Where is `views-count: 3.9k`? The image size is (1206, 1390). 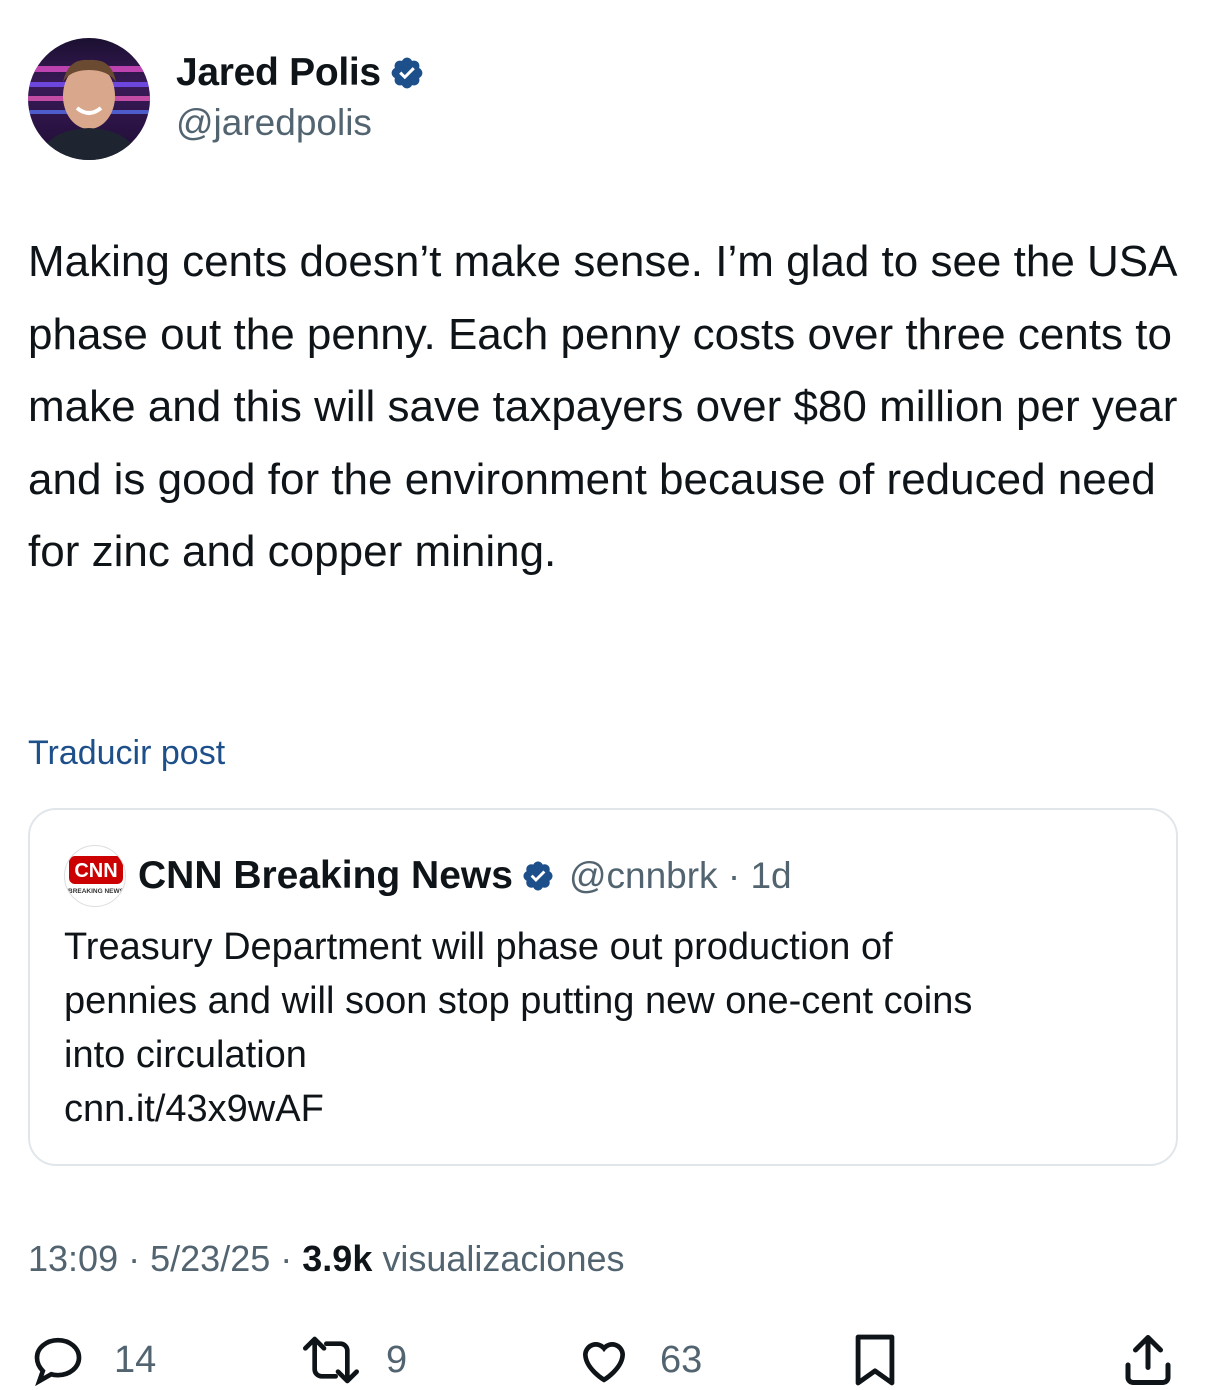 views-count: 3.9k is located at coordinates (337, 1258).